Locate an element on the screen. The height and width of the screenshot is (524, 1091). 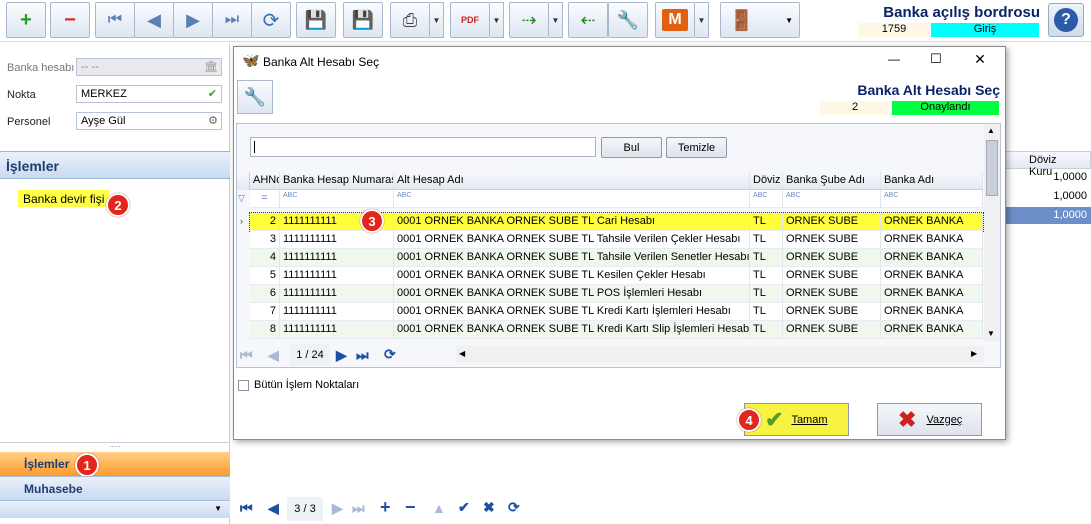
temizle-button: Temizle is located at coordinates (696, 147).